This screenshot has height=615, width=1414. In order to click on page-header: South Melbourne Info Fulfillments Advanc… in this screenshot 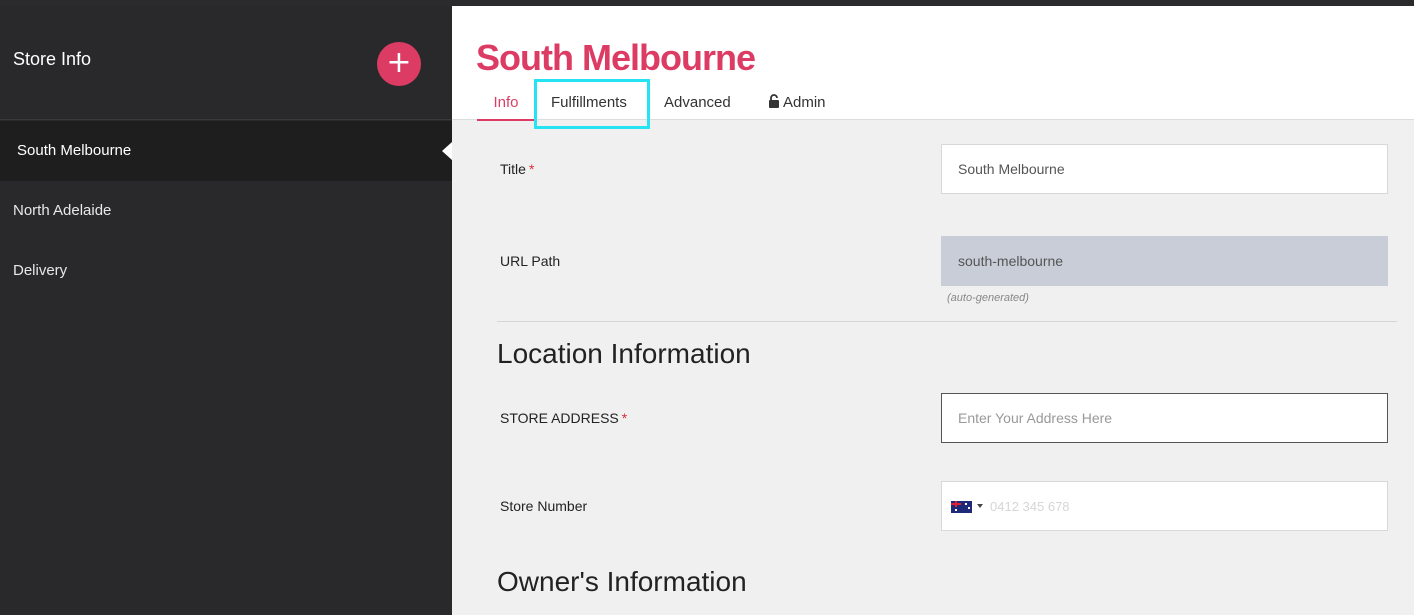, I will do `click(933, 67)`.